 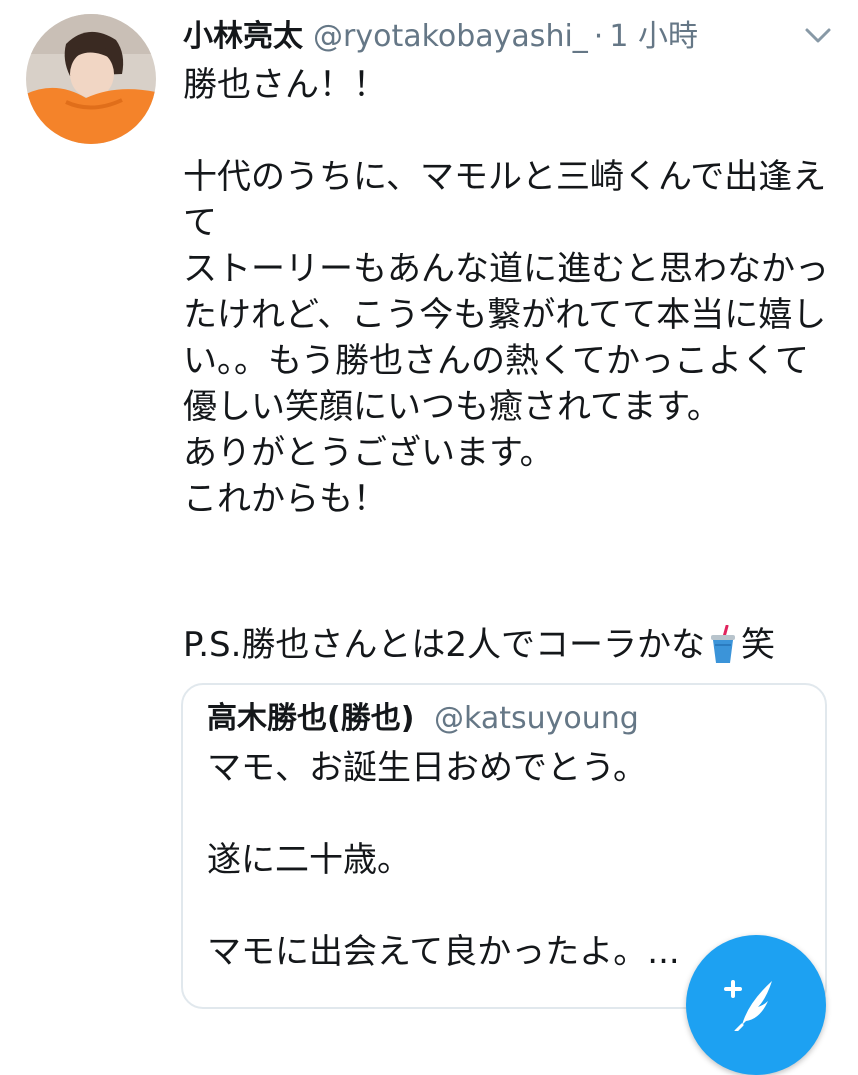 I want to click on display-name: 小林亮太, so click(x=243, y=37).